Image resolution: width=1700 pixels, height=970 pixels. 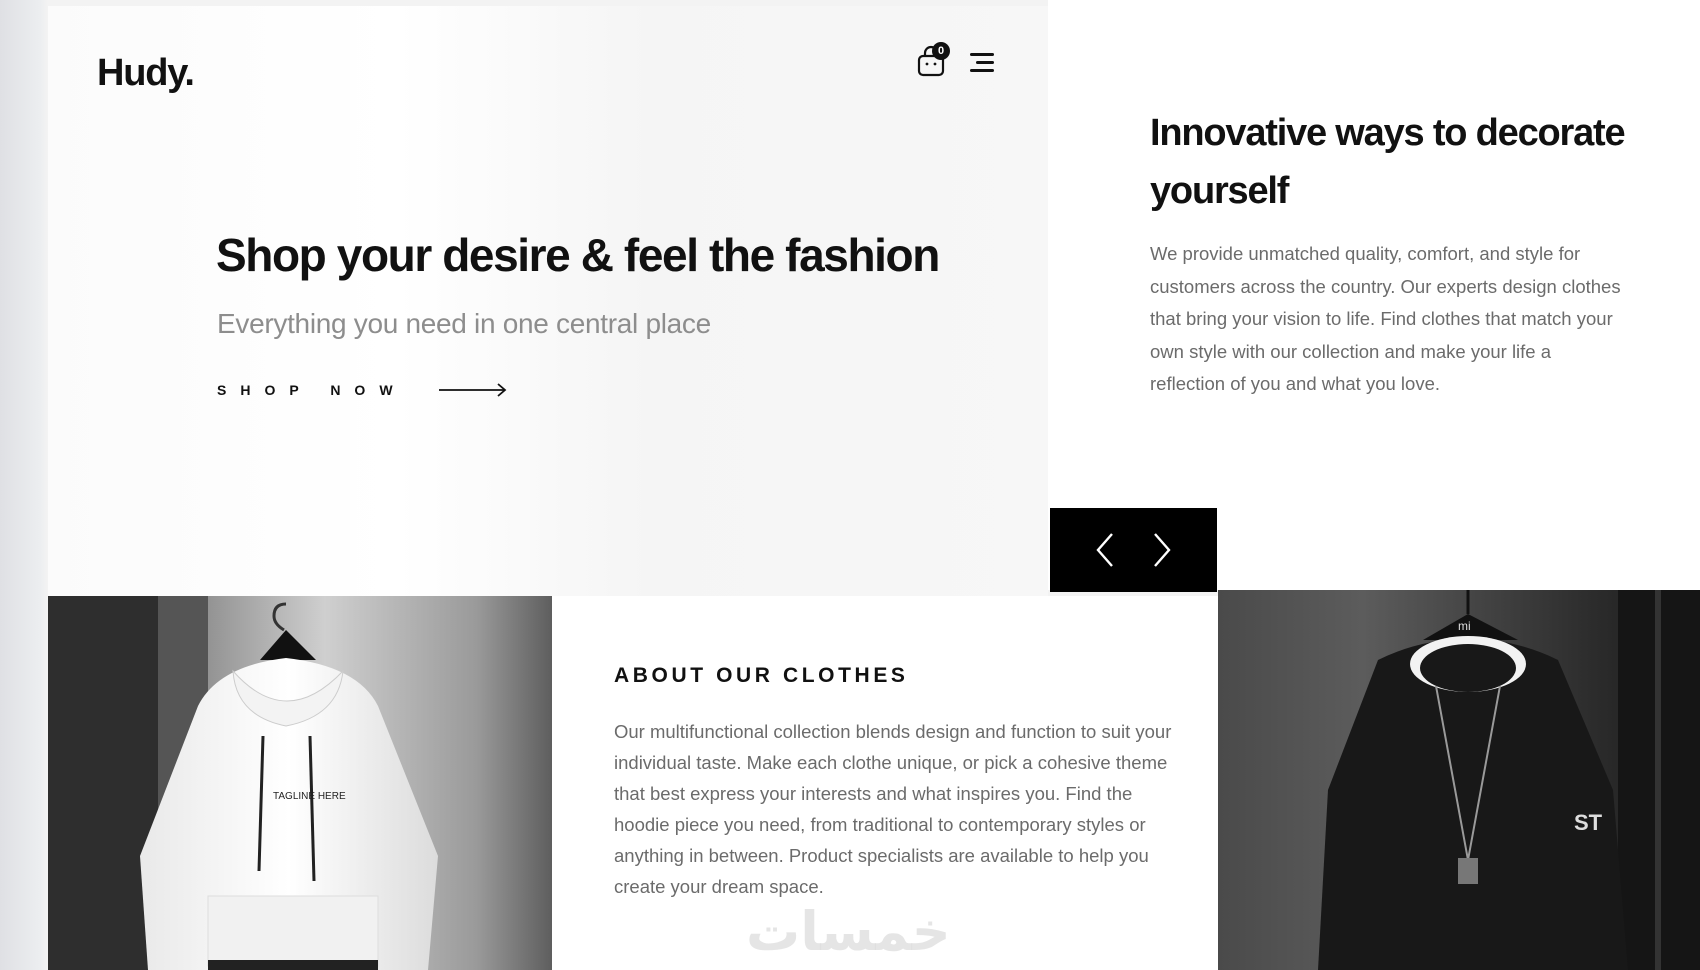 What do you see at coordinates (472, 390) in the screenshot?
I see `long-arrow-right-icon` at bounding box center [472, 390].